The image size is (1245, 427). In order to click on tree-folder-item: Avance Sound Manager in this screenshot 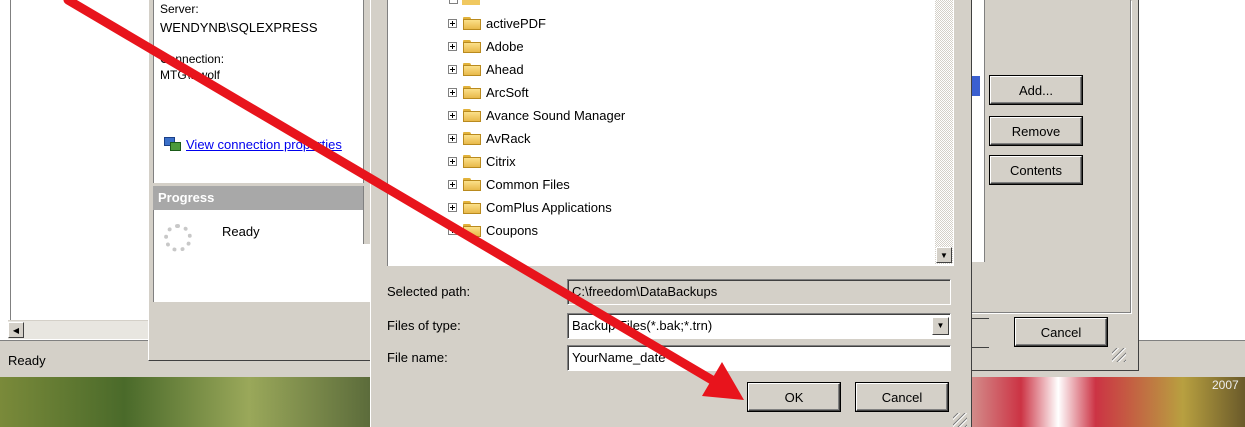, I will do `click(536, 115)`.